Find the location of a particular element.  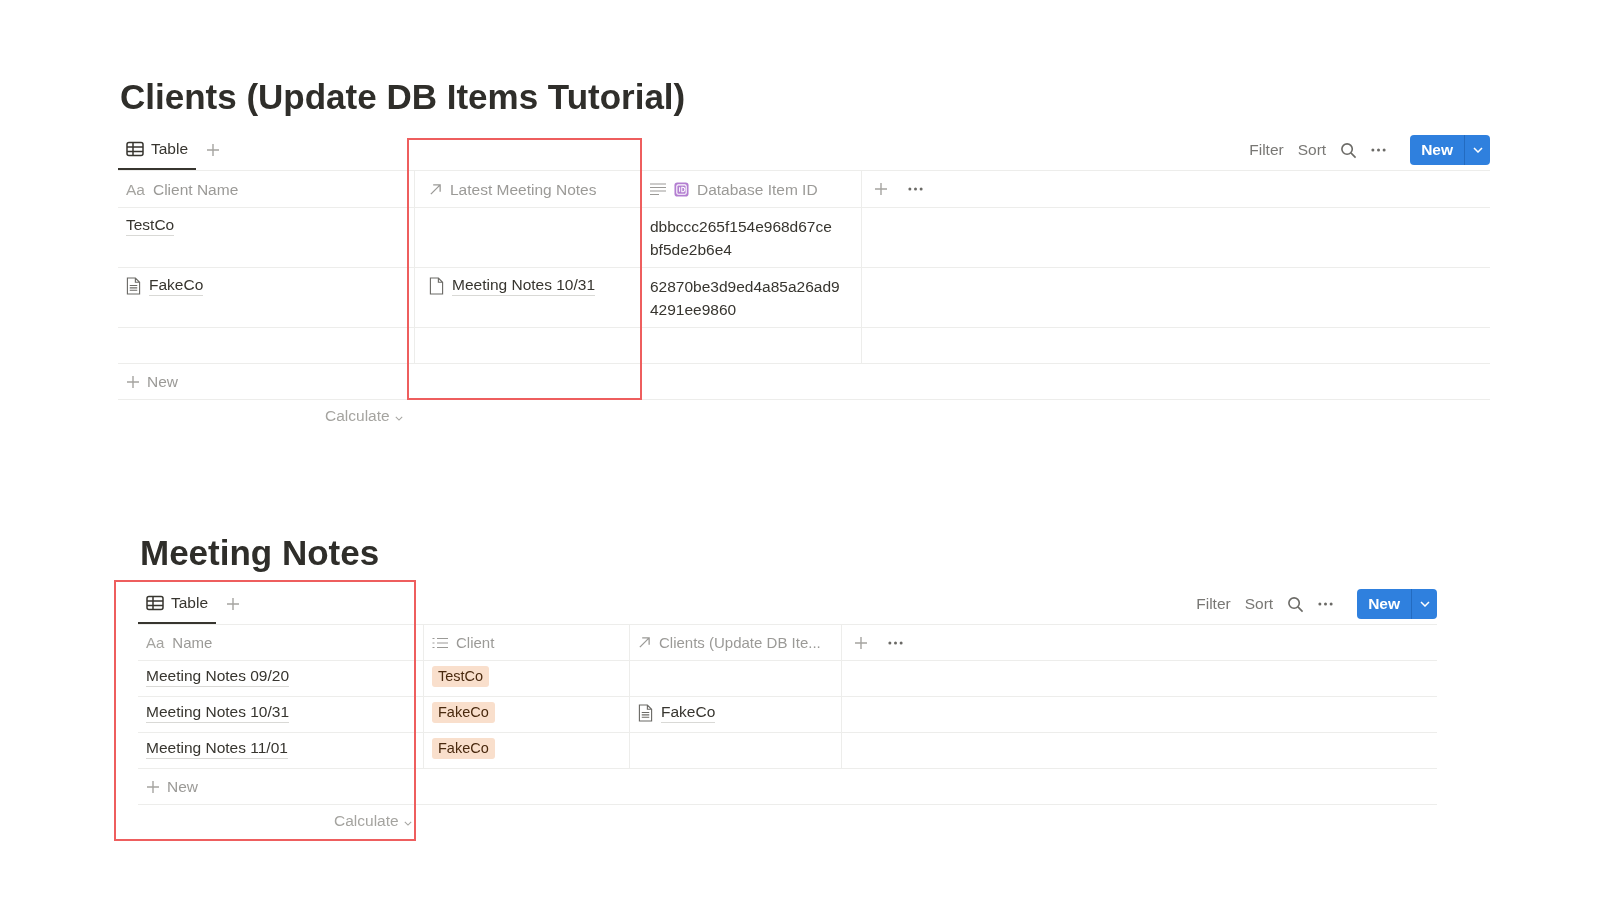

database-title: Clients (Update DB Items Tutorial) is located at coordinates (403, 97).